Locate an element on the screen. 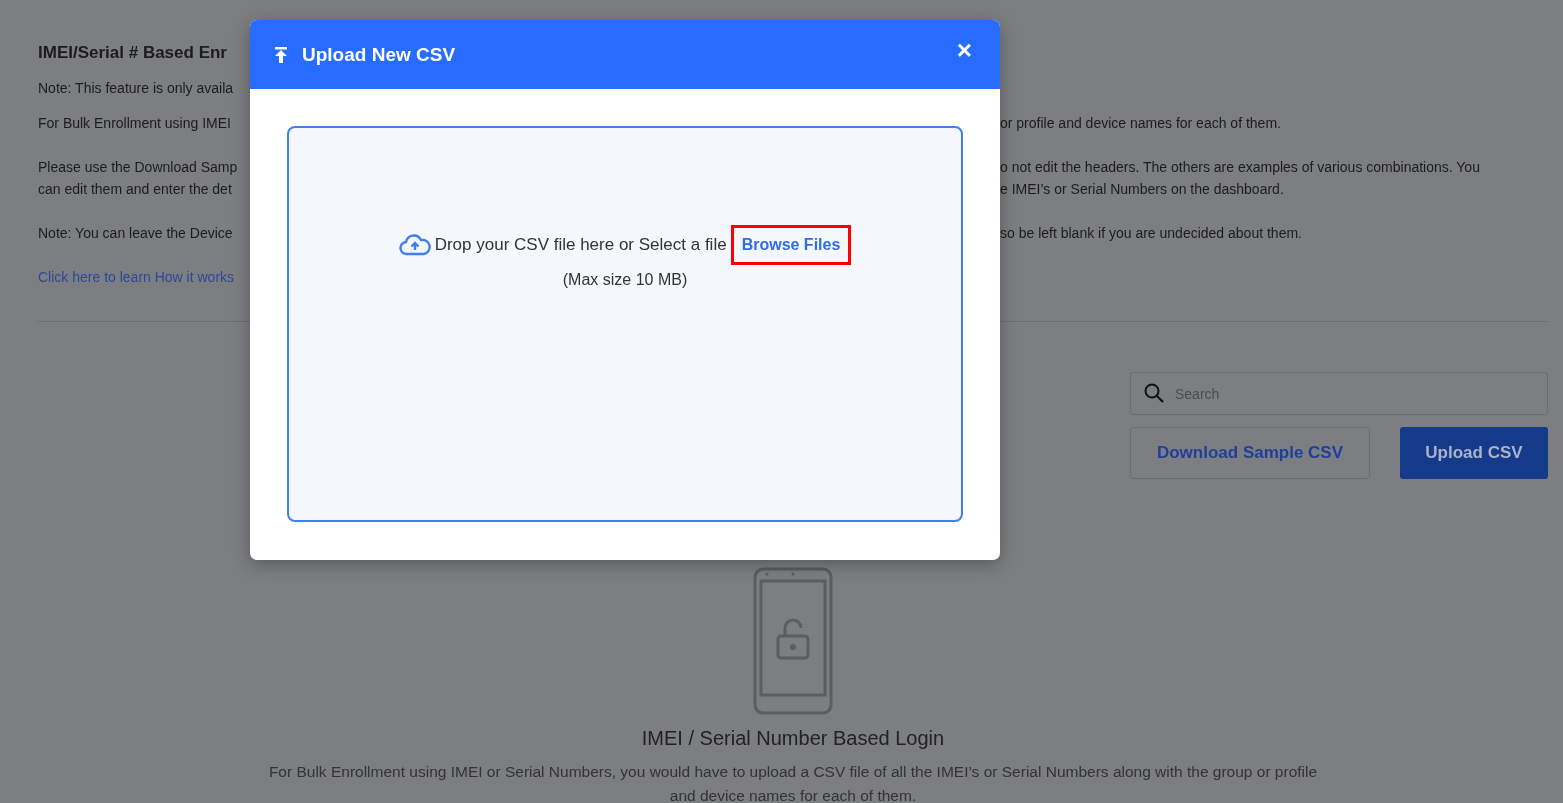  note-text: For Bulk Enrollment using IMEI is located at coordinates (135, 123).